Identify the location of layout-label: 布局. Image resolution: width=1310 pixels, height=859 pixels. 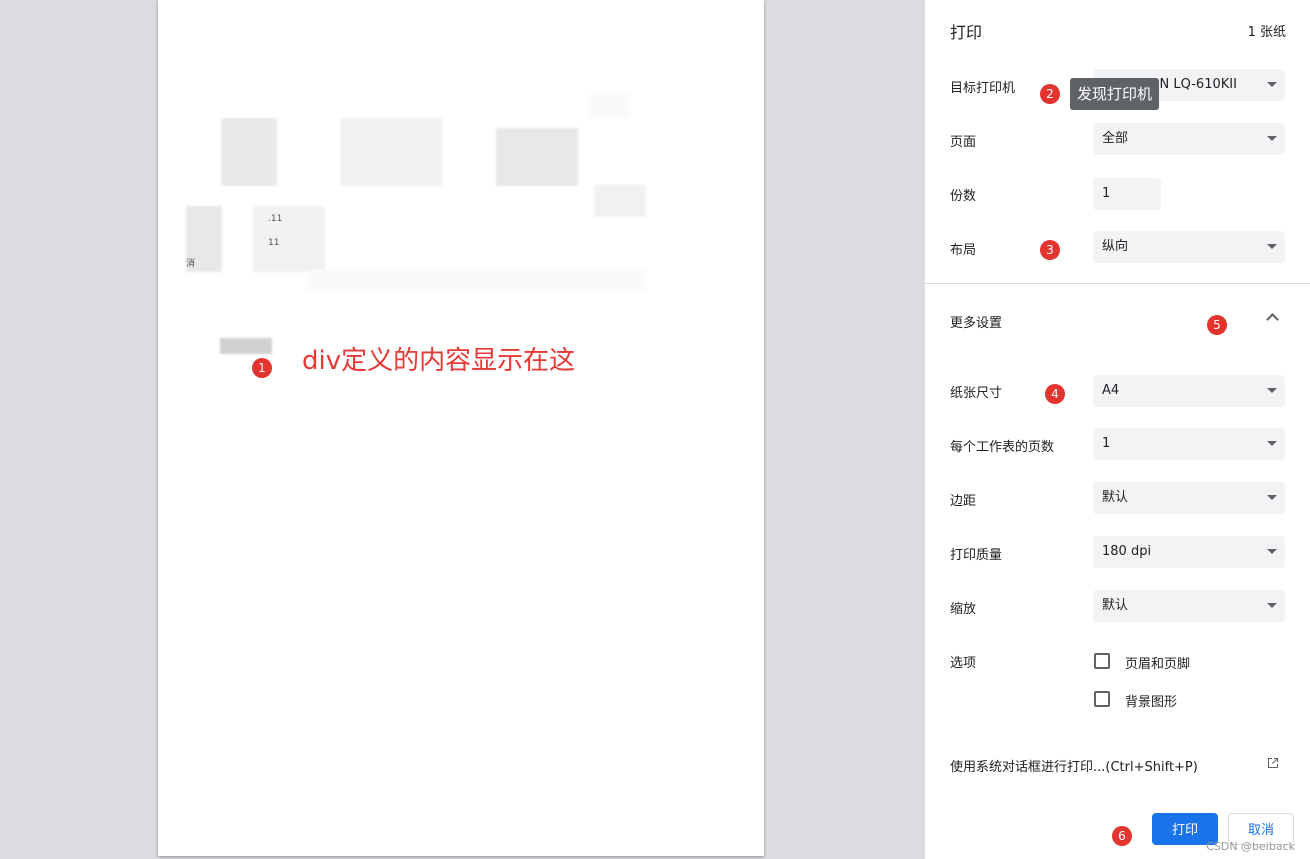
(963, 250).